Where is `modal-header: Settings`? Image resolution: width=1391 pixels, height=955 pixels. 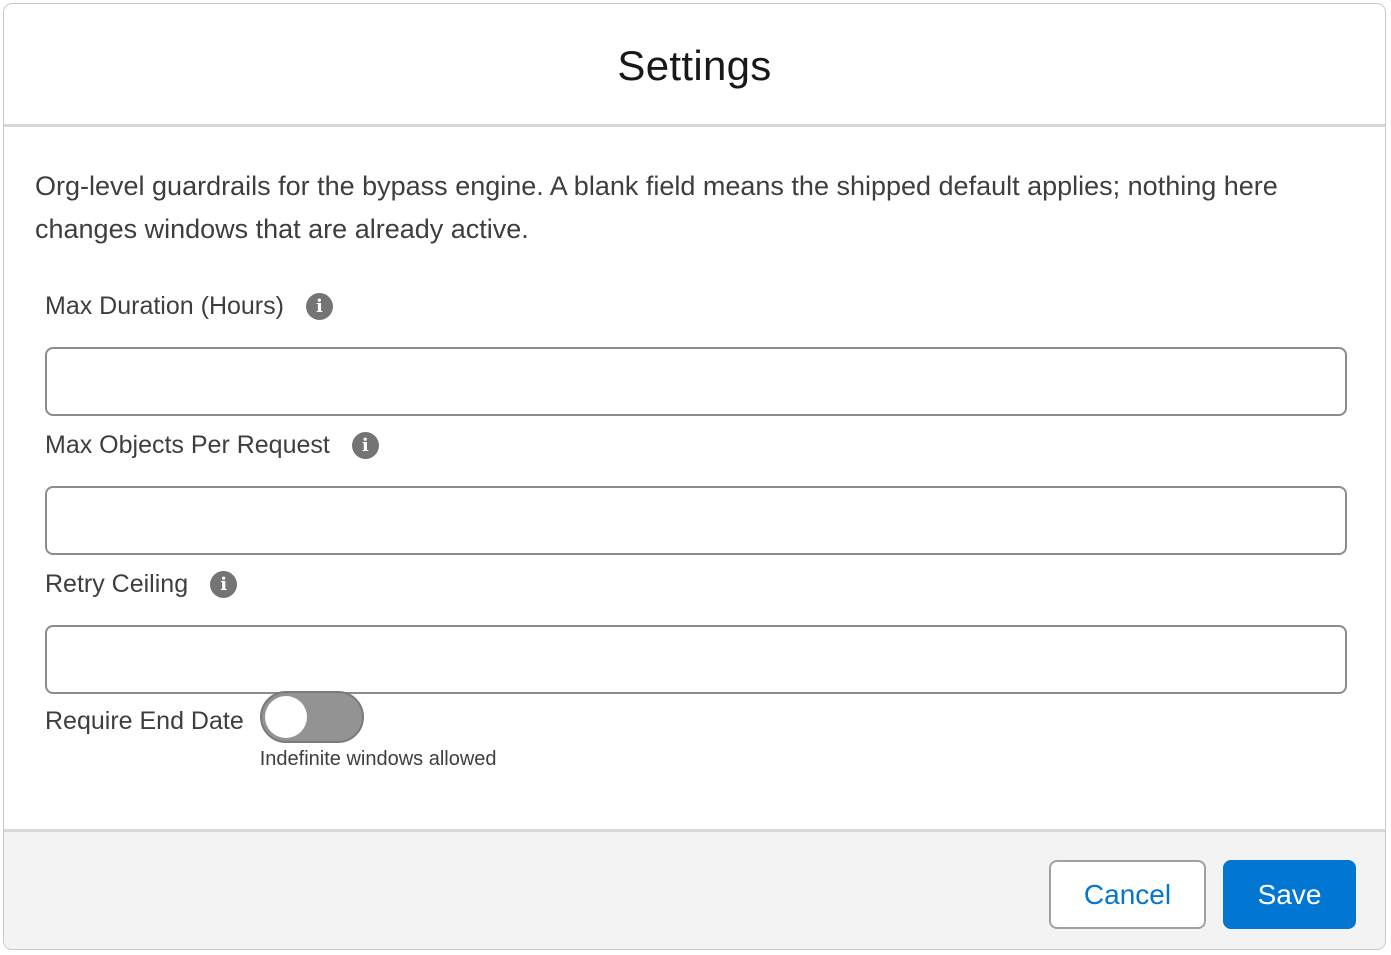 modal-header: Settings is located at coordinates (694, 65).